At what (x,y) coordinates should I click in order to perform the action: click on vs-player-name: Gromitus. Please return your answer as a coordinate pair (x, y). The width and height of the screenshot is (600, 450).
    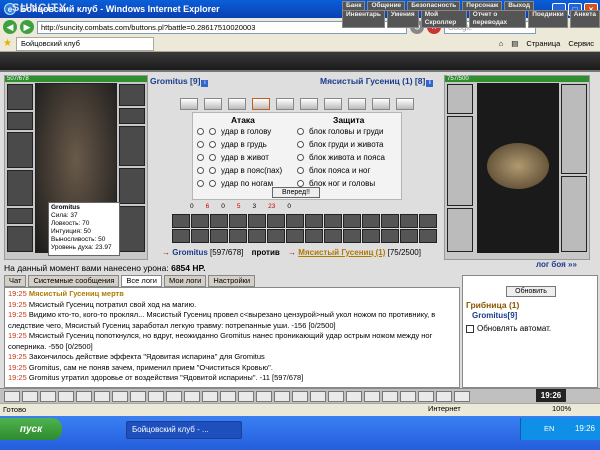
    Looking at the image, I should click on (190, 252).